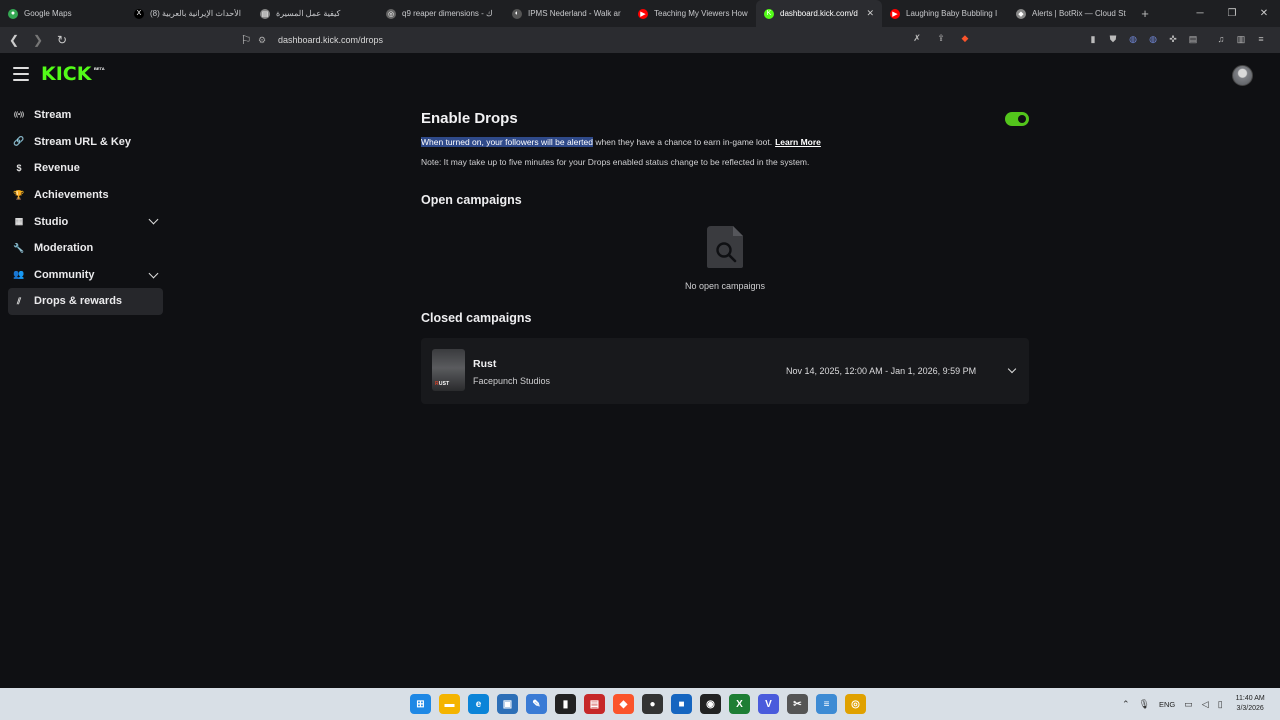 This screenshot has height=720, width=1280. What do you see at coordinates (965, 38) in the screenshot?
I see `brave-shields-icon: ◆` at bounding box center [965, 38].